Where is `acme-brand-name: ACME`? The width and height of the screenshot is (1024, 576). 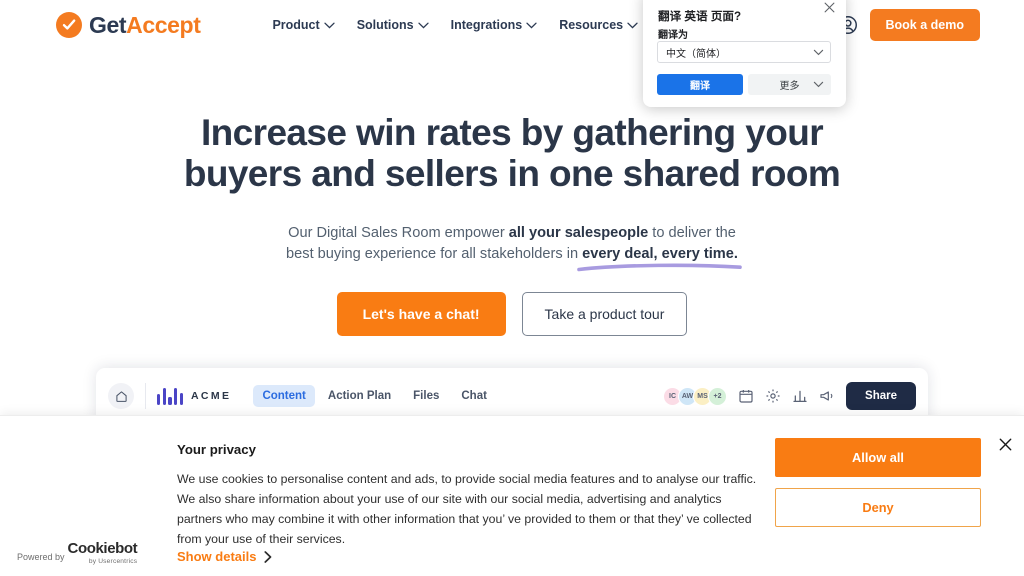
acme-brand-name: ACME is located at coordinates (211, 396).